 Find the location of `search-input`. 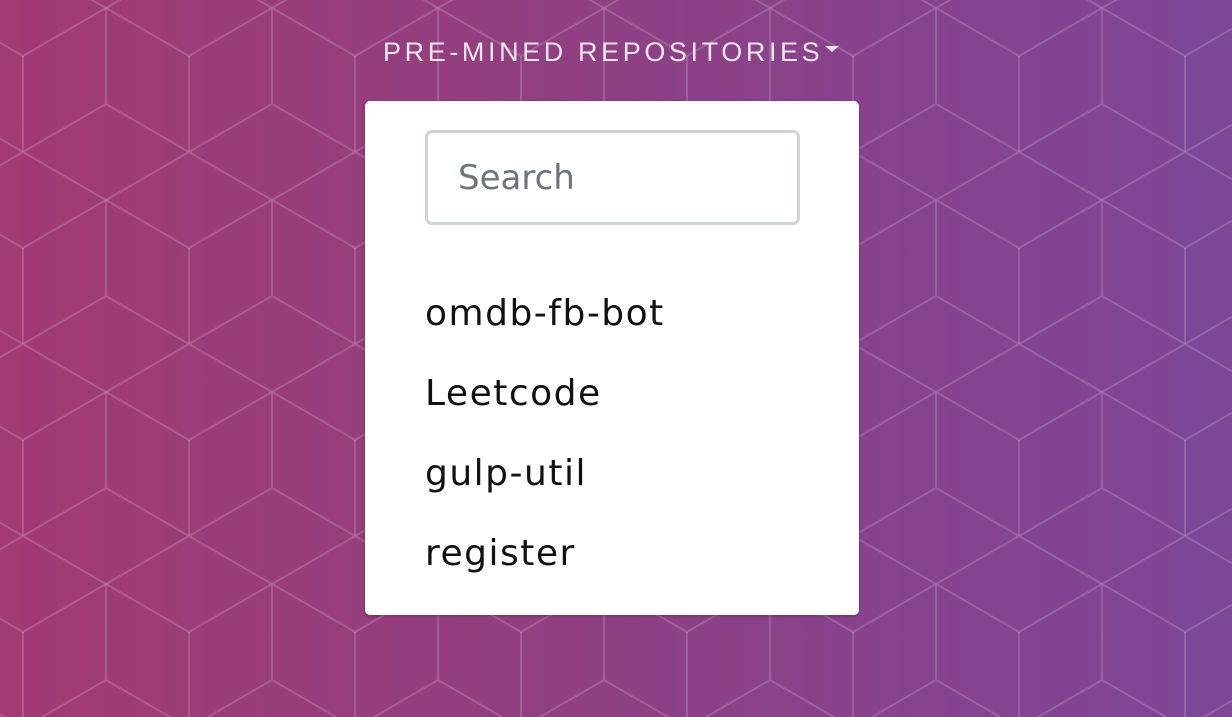

search-input is located at coordinates (612, 177).